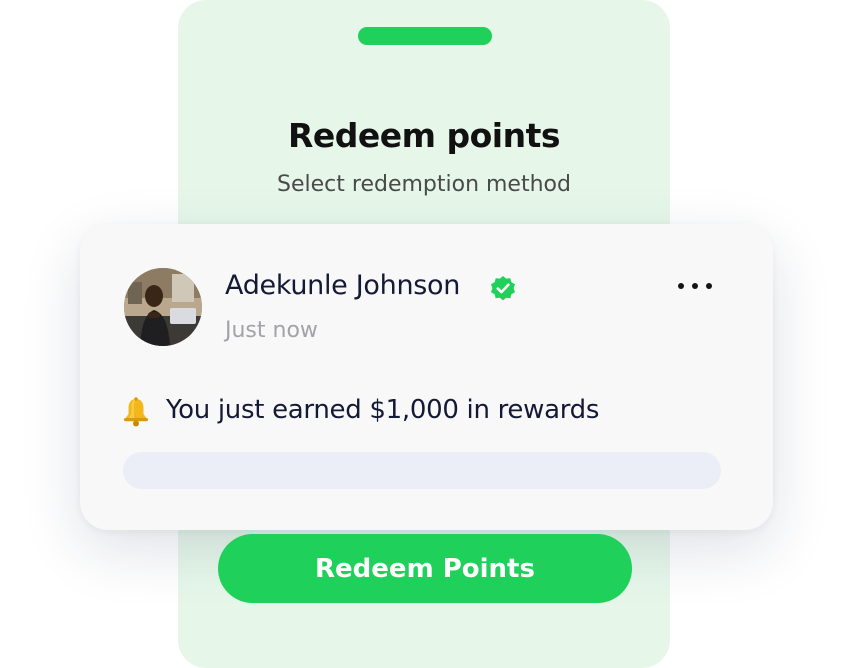  What do you see at coordinates (503, 289) in the screenshot?
I see `verified-badge-icon` at bounding box center [503, 289].